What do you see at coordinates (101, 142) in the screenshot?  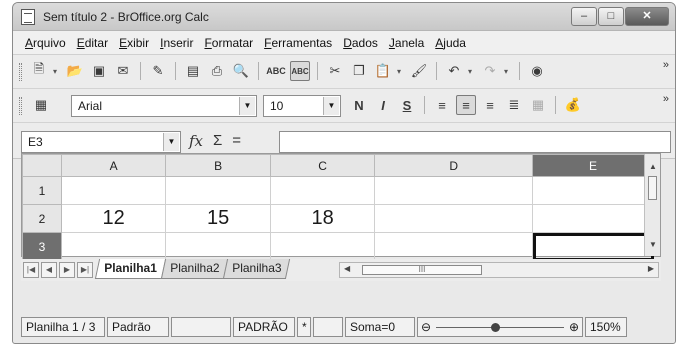 I see `name-box: E3 ▼` at bounding box center [101, 142].